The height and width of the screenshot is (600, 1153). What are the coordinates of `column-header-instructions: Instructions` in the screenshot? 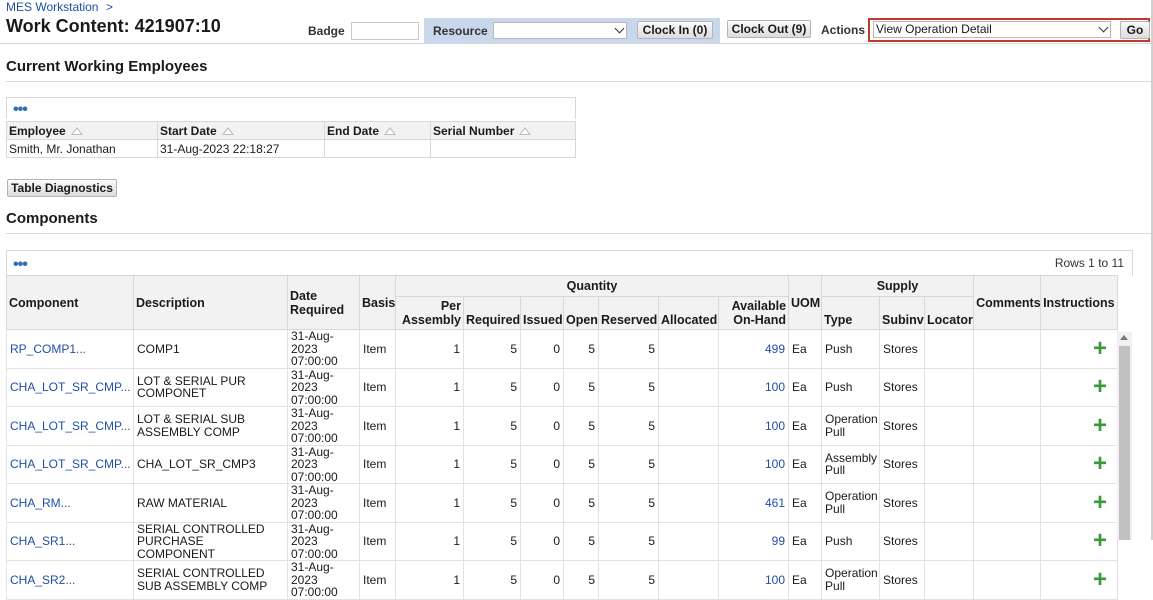 It's located at (1079, 302).